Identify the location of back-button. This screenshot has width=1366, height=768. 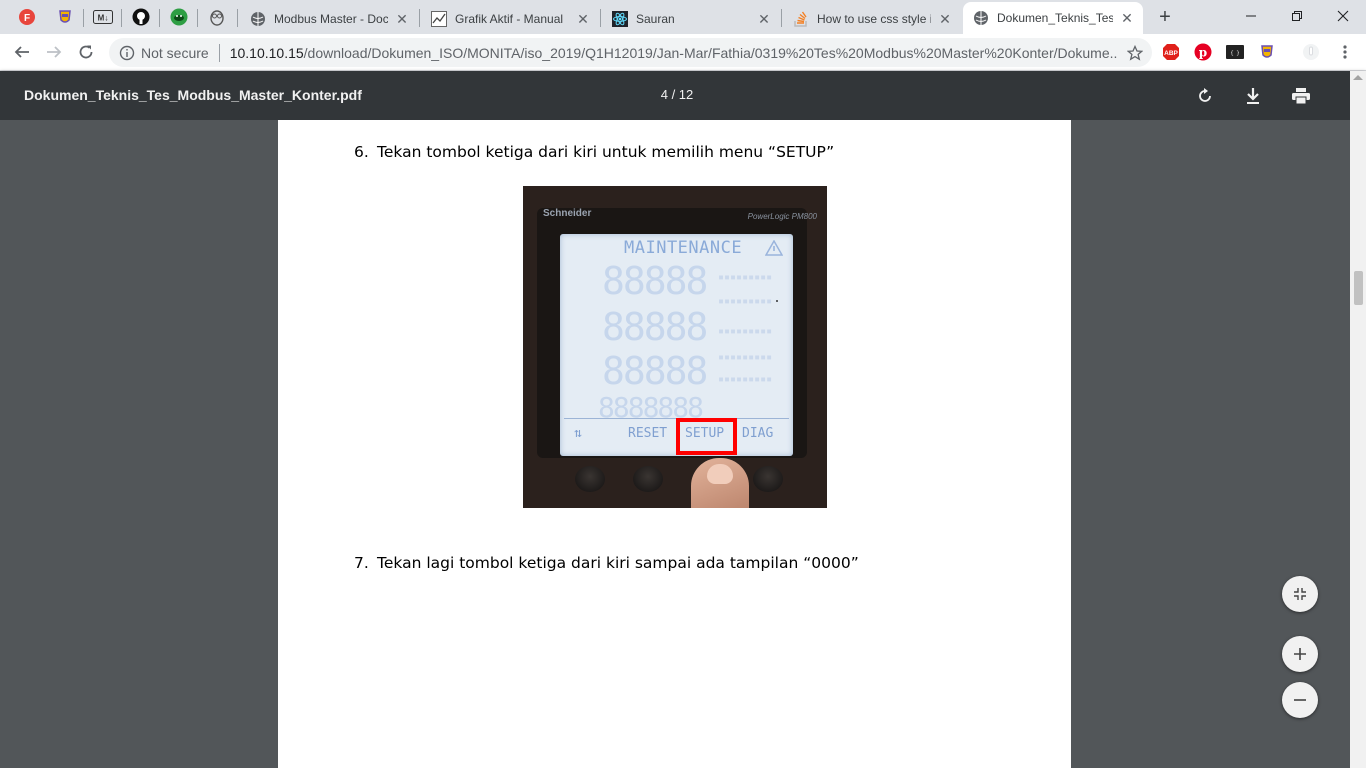
(22, 52).